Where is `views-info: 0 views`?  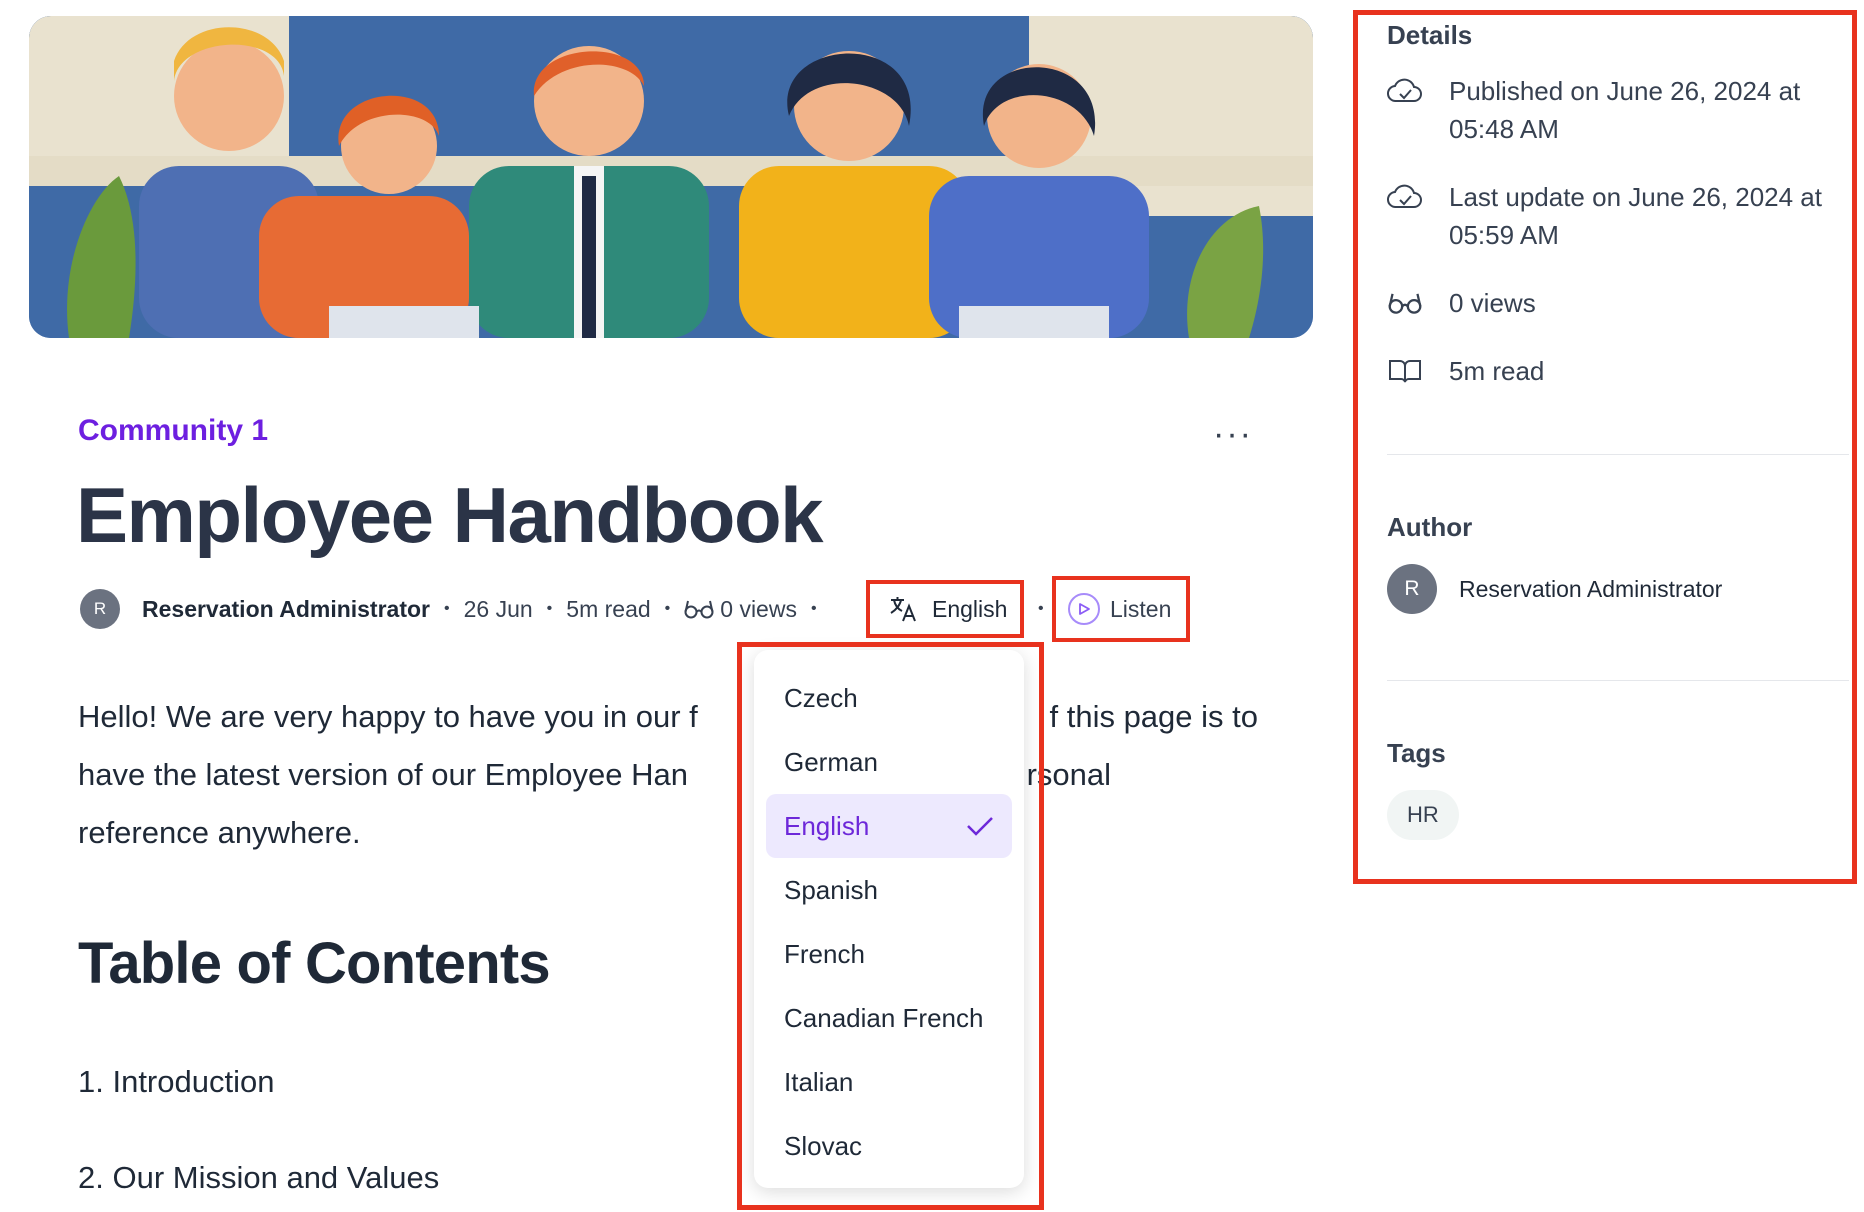
views-info: 0 views is located at coordinates (1617, 303).